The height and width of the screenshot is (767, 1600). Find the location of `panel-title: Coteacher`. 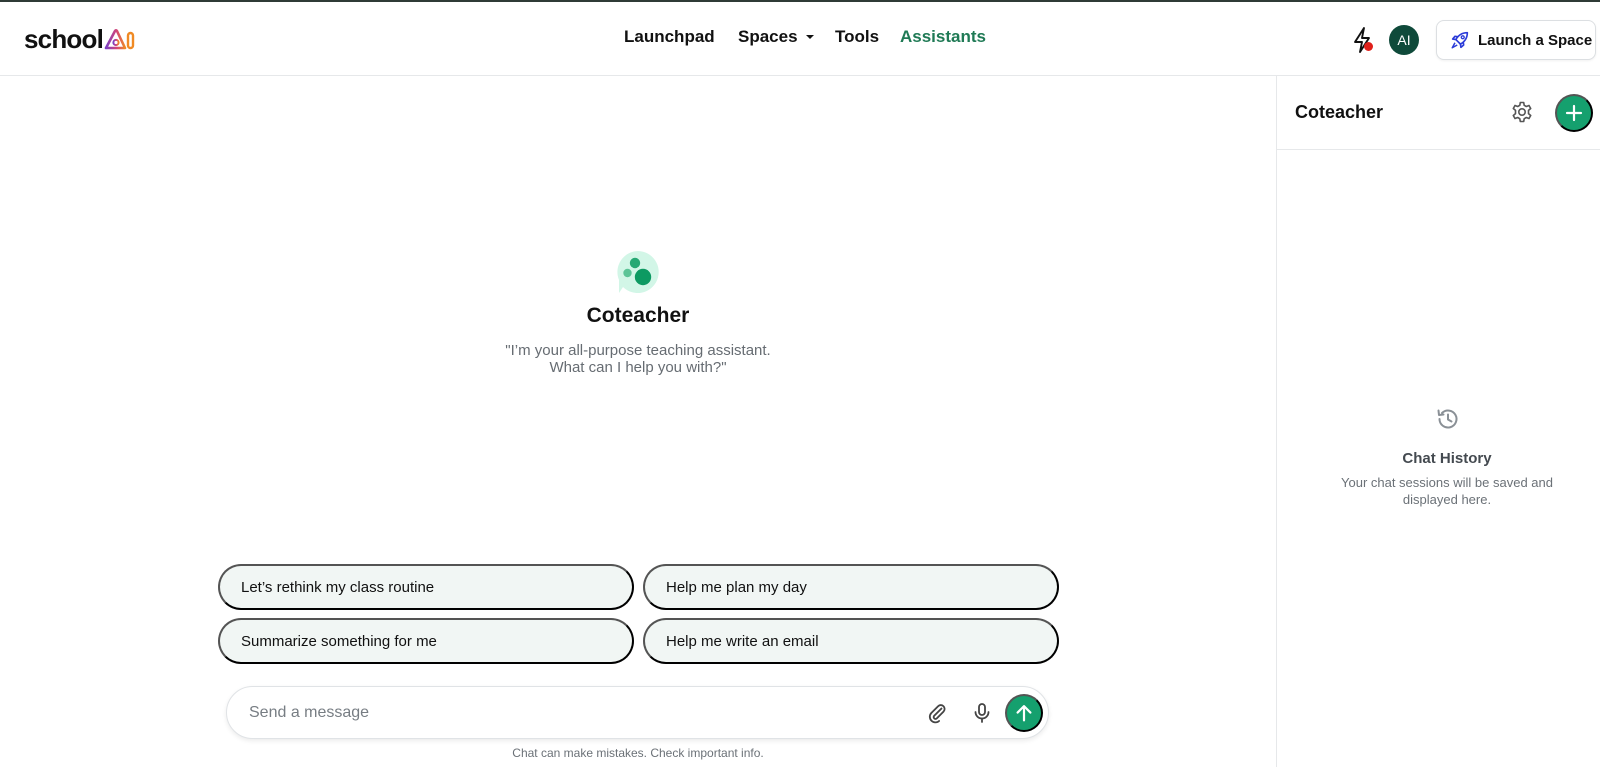

panel-title: Coteacher is located at coordinates (1339, 112).